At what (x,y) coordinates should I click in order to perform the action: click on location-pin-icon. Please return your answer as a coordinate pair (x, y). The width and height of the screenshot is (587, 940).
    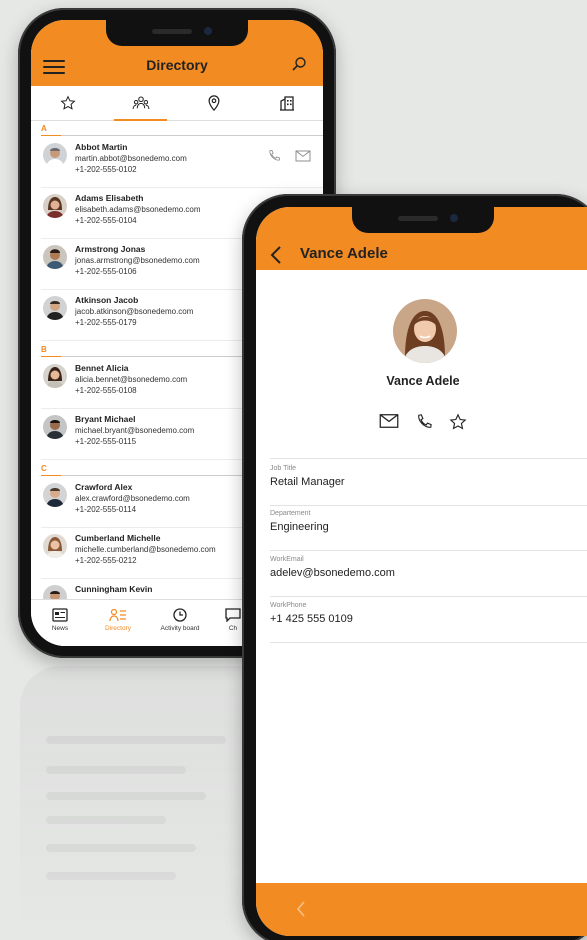
    Looking at the image, I should click on (213, 103).